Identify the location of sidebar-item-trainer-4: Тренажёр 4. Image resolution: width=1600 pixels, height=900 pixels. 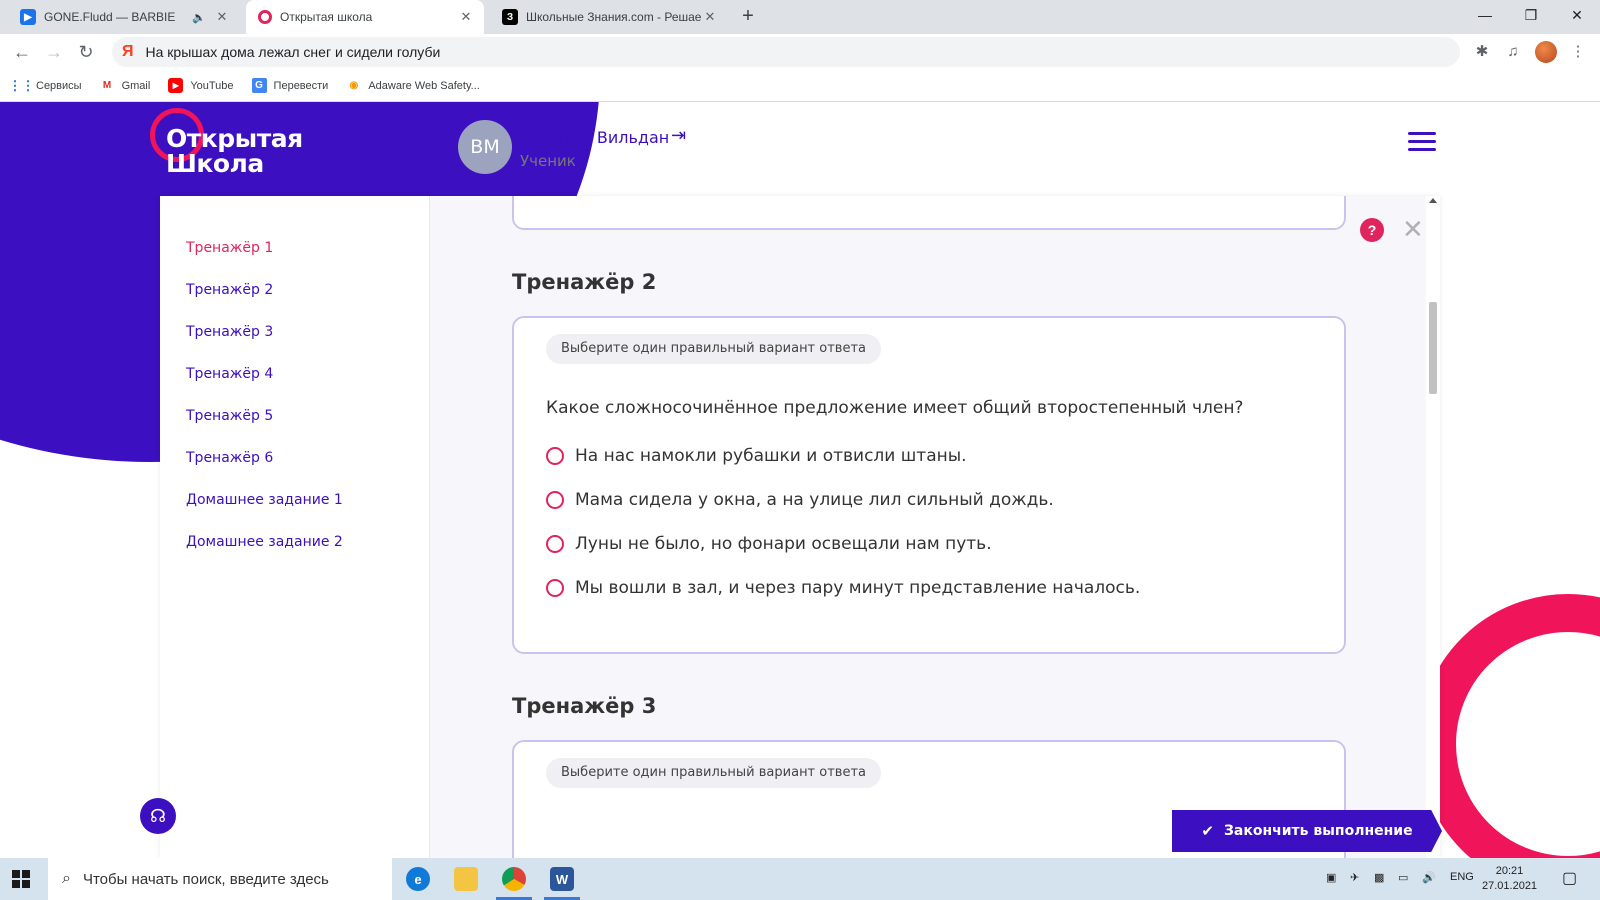
(307, 387).